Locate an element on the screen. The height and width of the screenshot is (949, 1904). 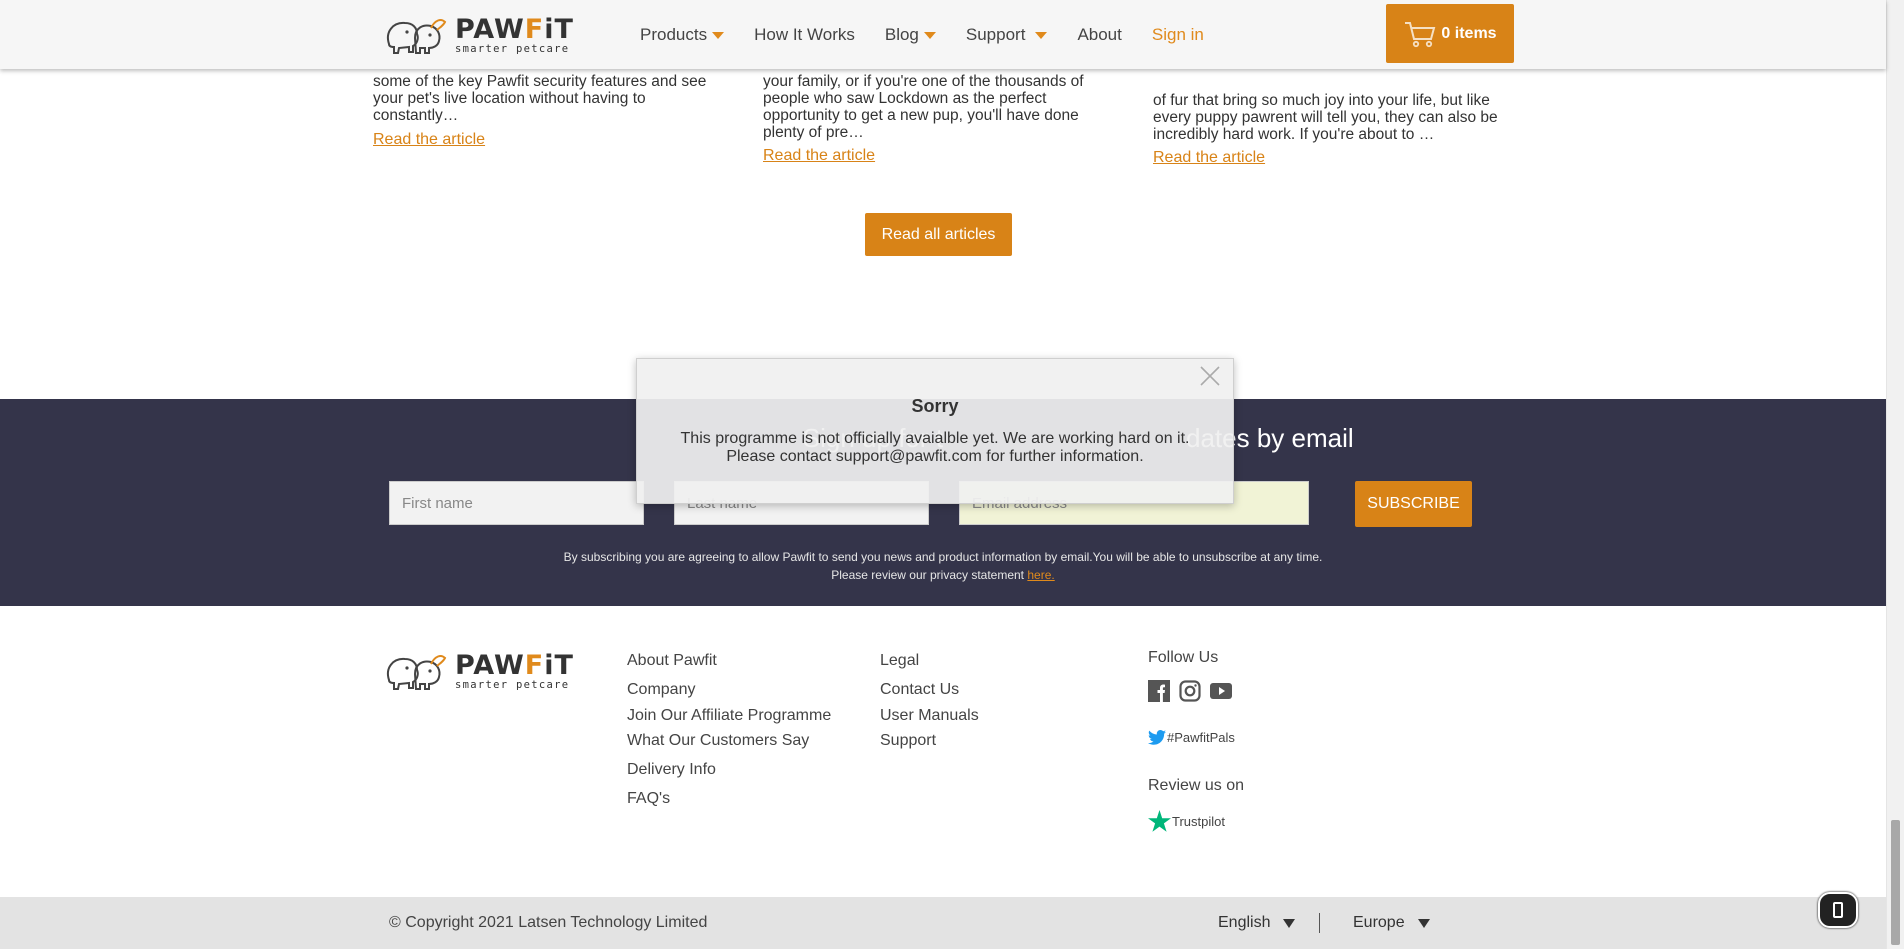
language-select: English is located at coordinates (1257, 923).